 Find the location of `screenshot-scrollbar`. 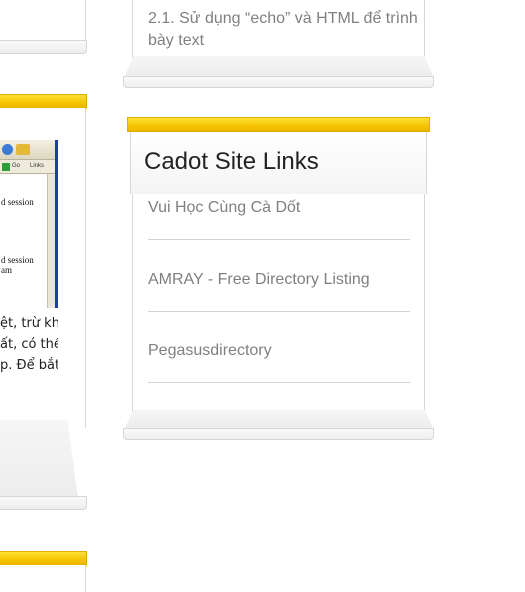

screenshot-scrollbar is located at coordinates (51, 241).